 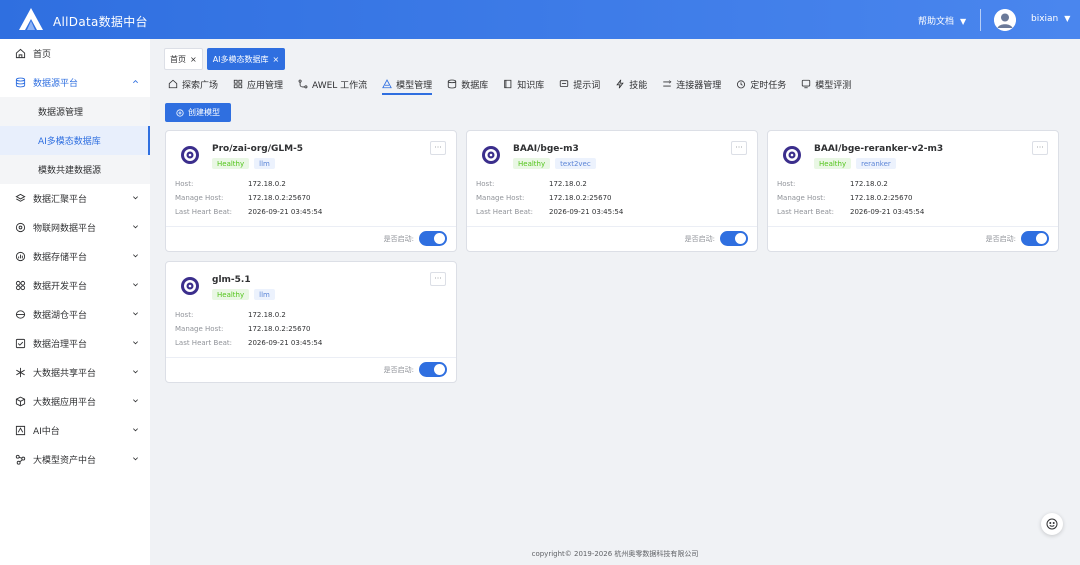 I want to click on sidebar-subitem-label: AI多模态数据库, so click(x=69, y=142).